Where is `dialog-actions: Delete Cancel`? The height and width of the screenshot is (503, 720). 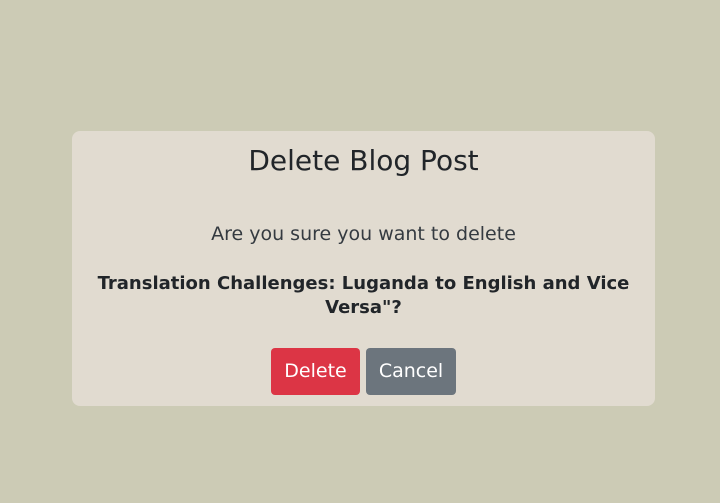
dialog-actions: Delete Cancel is located at coordinates (363, 371).